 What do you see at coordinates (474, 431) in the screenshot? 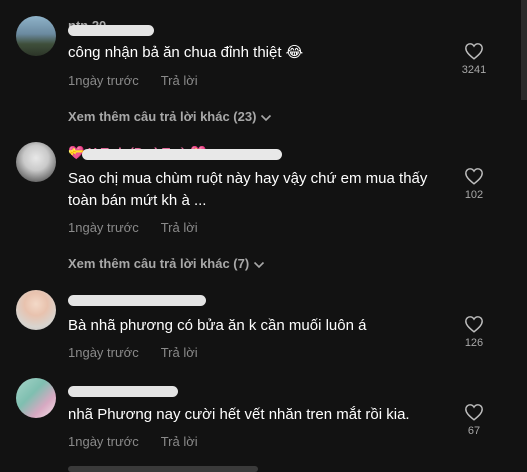
I see `like-count: 67` at bounding box center [474, 431].